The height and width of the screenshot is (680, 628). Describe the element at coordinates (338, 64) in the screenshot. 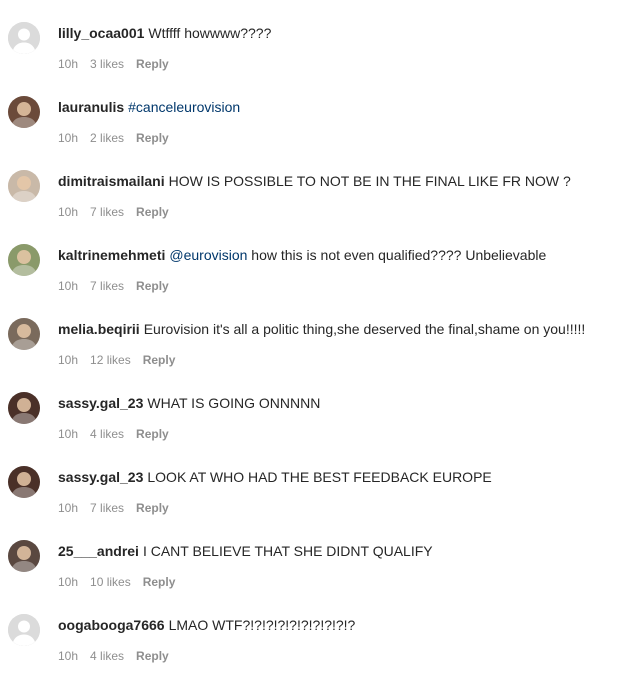

I see `comment-meta: 10h 3 likes Reply` at that location.